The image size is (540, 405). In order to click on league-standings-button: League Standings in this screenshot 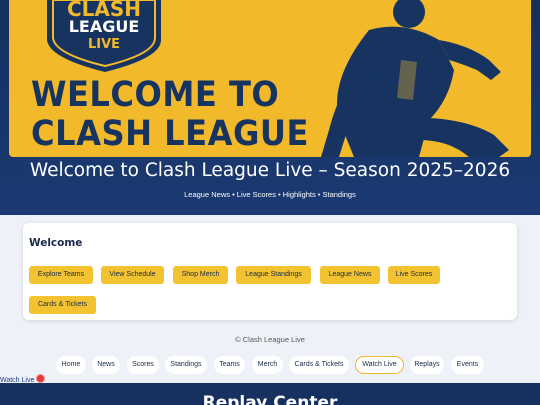, I will do `click(273, 275)`.